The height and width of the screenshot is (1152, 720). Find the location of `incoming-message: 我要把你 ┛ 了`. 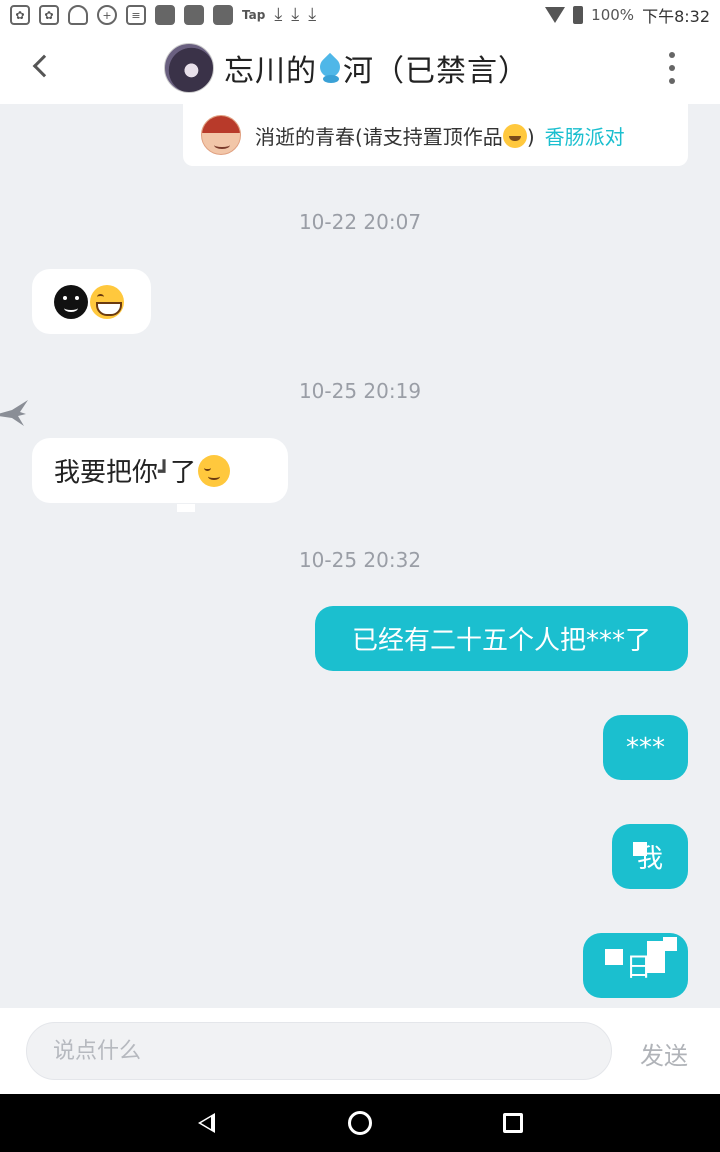

incoming-message: 我要把你 ┛ 了 is located at coordinates (160, 470).